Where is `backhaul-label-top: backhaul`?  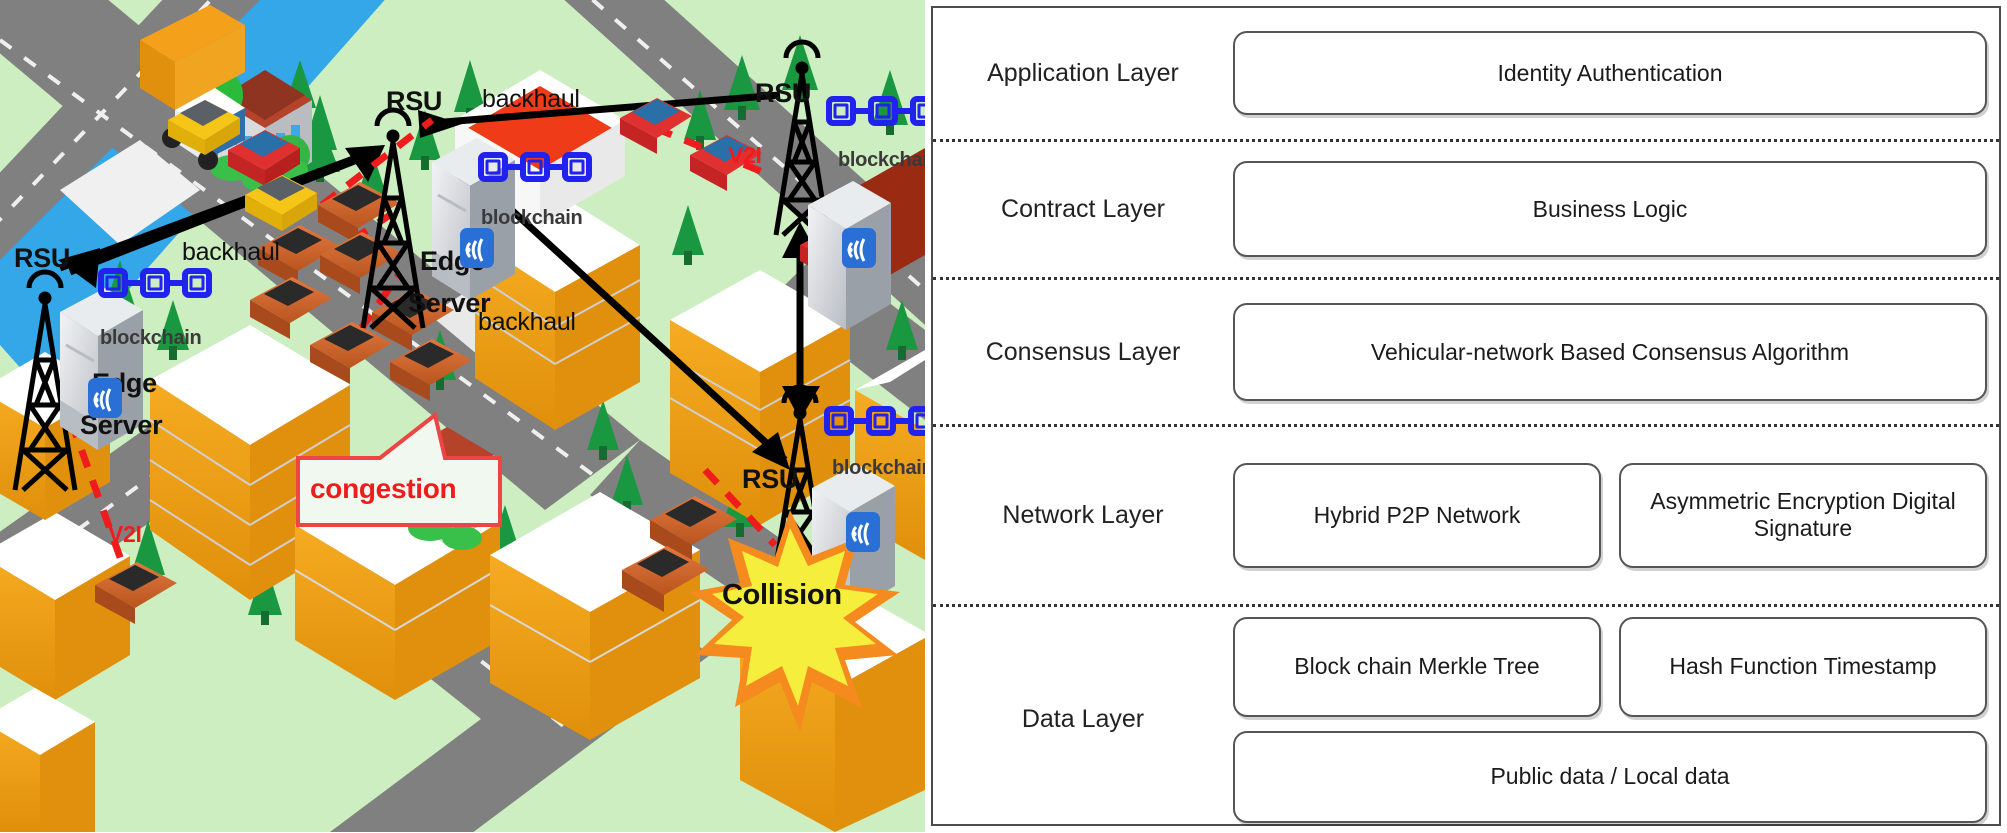 backhaul-label-top: backhaul is located at coordinates (531, 99).